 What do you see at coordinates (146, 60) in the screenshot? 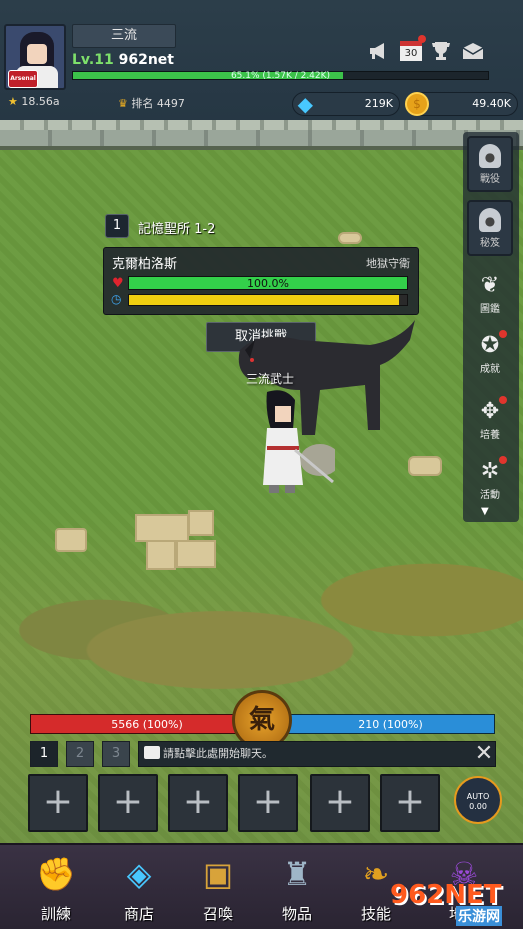
I see `player-name: 962net` at bounding box center [146, 60].